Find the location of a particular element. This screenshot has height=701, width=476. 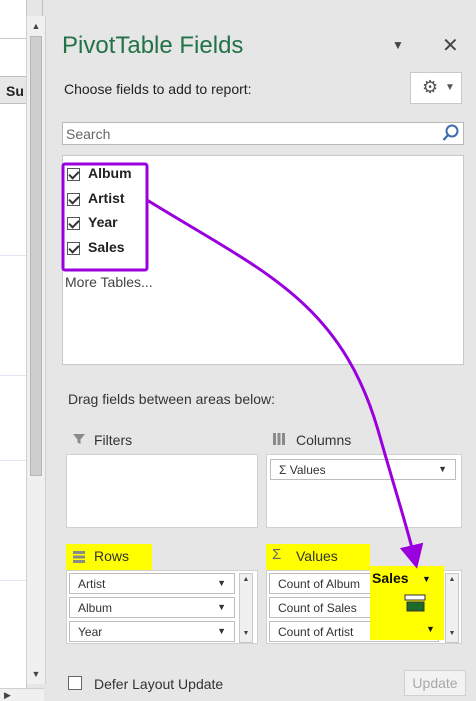

defer-layout-update-label: Defer Layout Update is located at coordinates (159, 684).